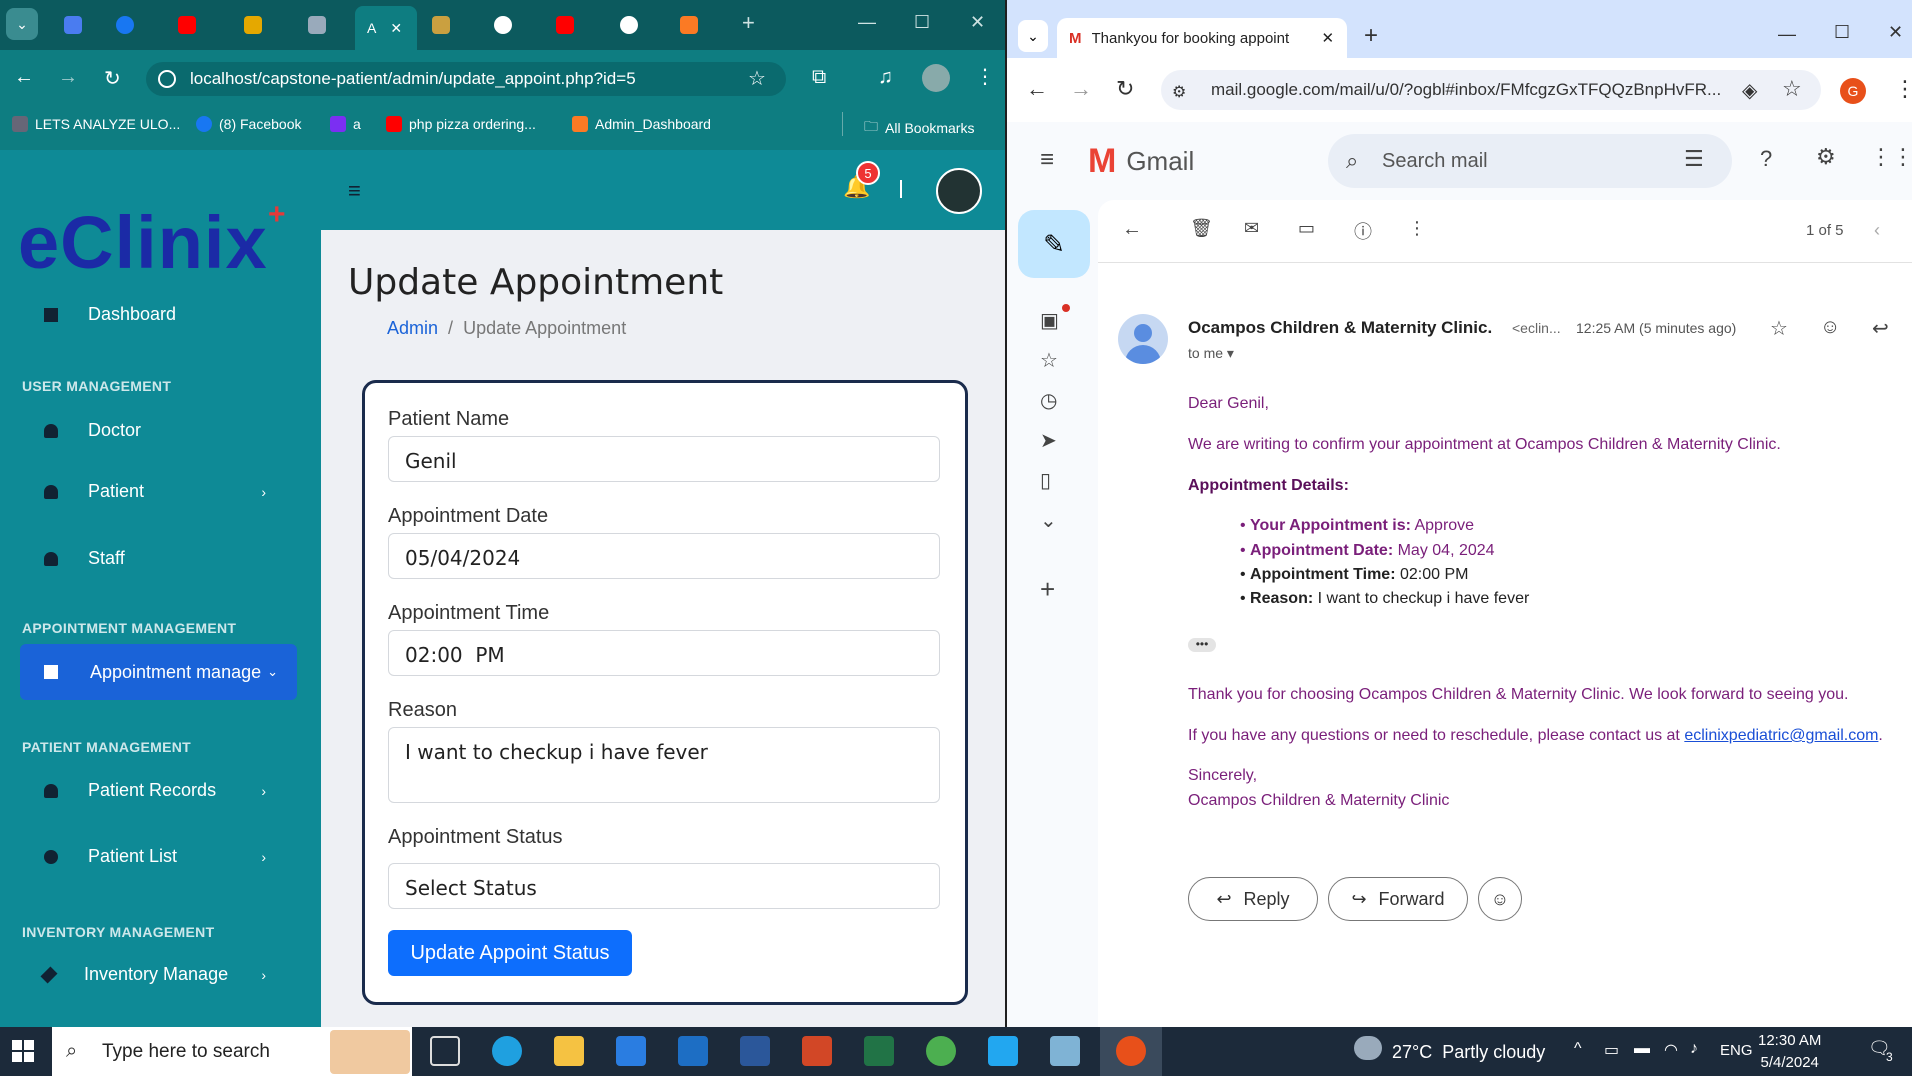  I want to click on mark-unread-icon: ✉, so click(1251, 228).